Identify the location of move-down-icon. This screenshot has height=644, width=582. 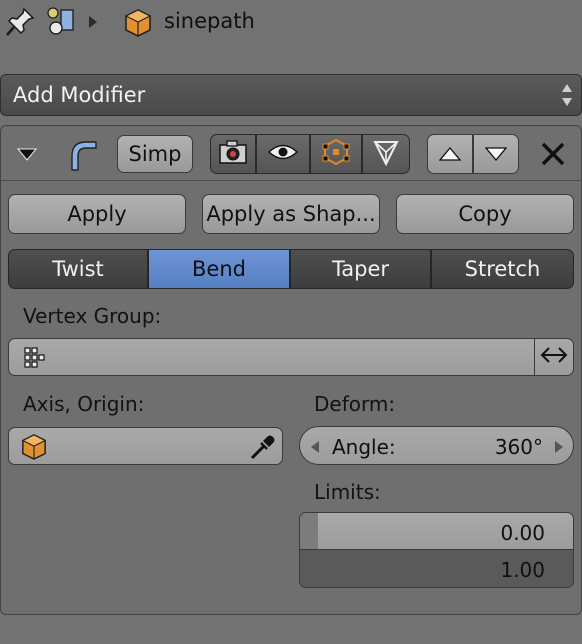
(496, 154).